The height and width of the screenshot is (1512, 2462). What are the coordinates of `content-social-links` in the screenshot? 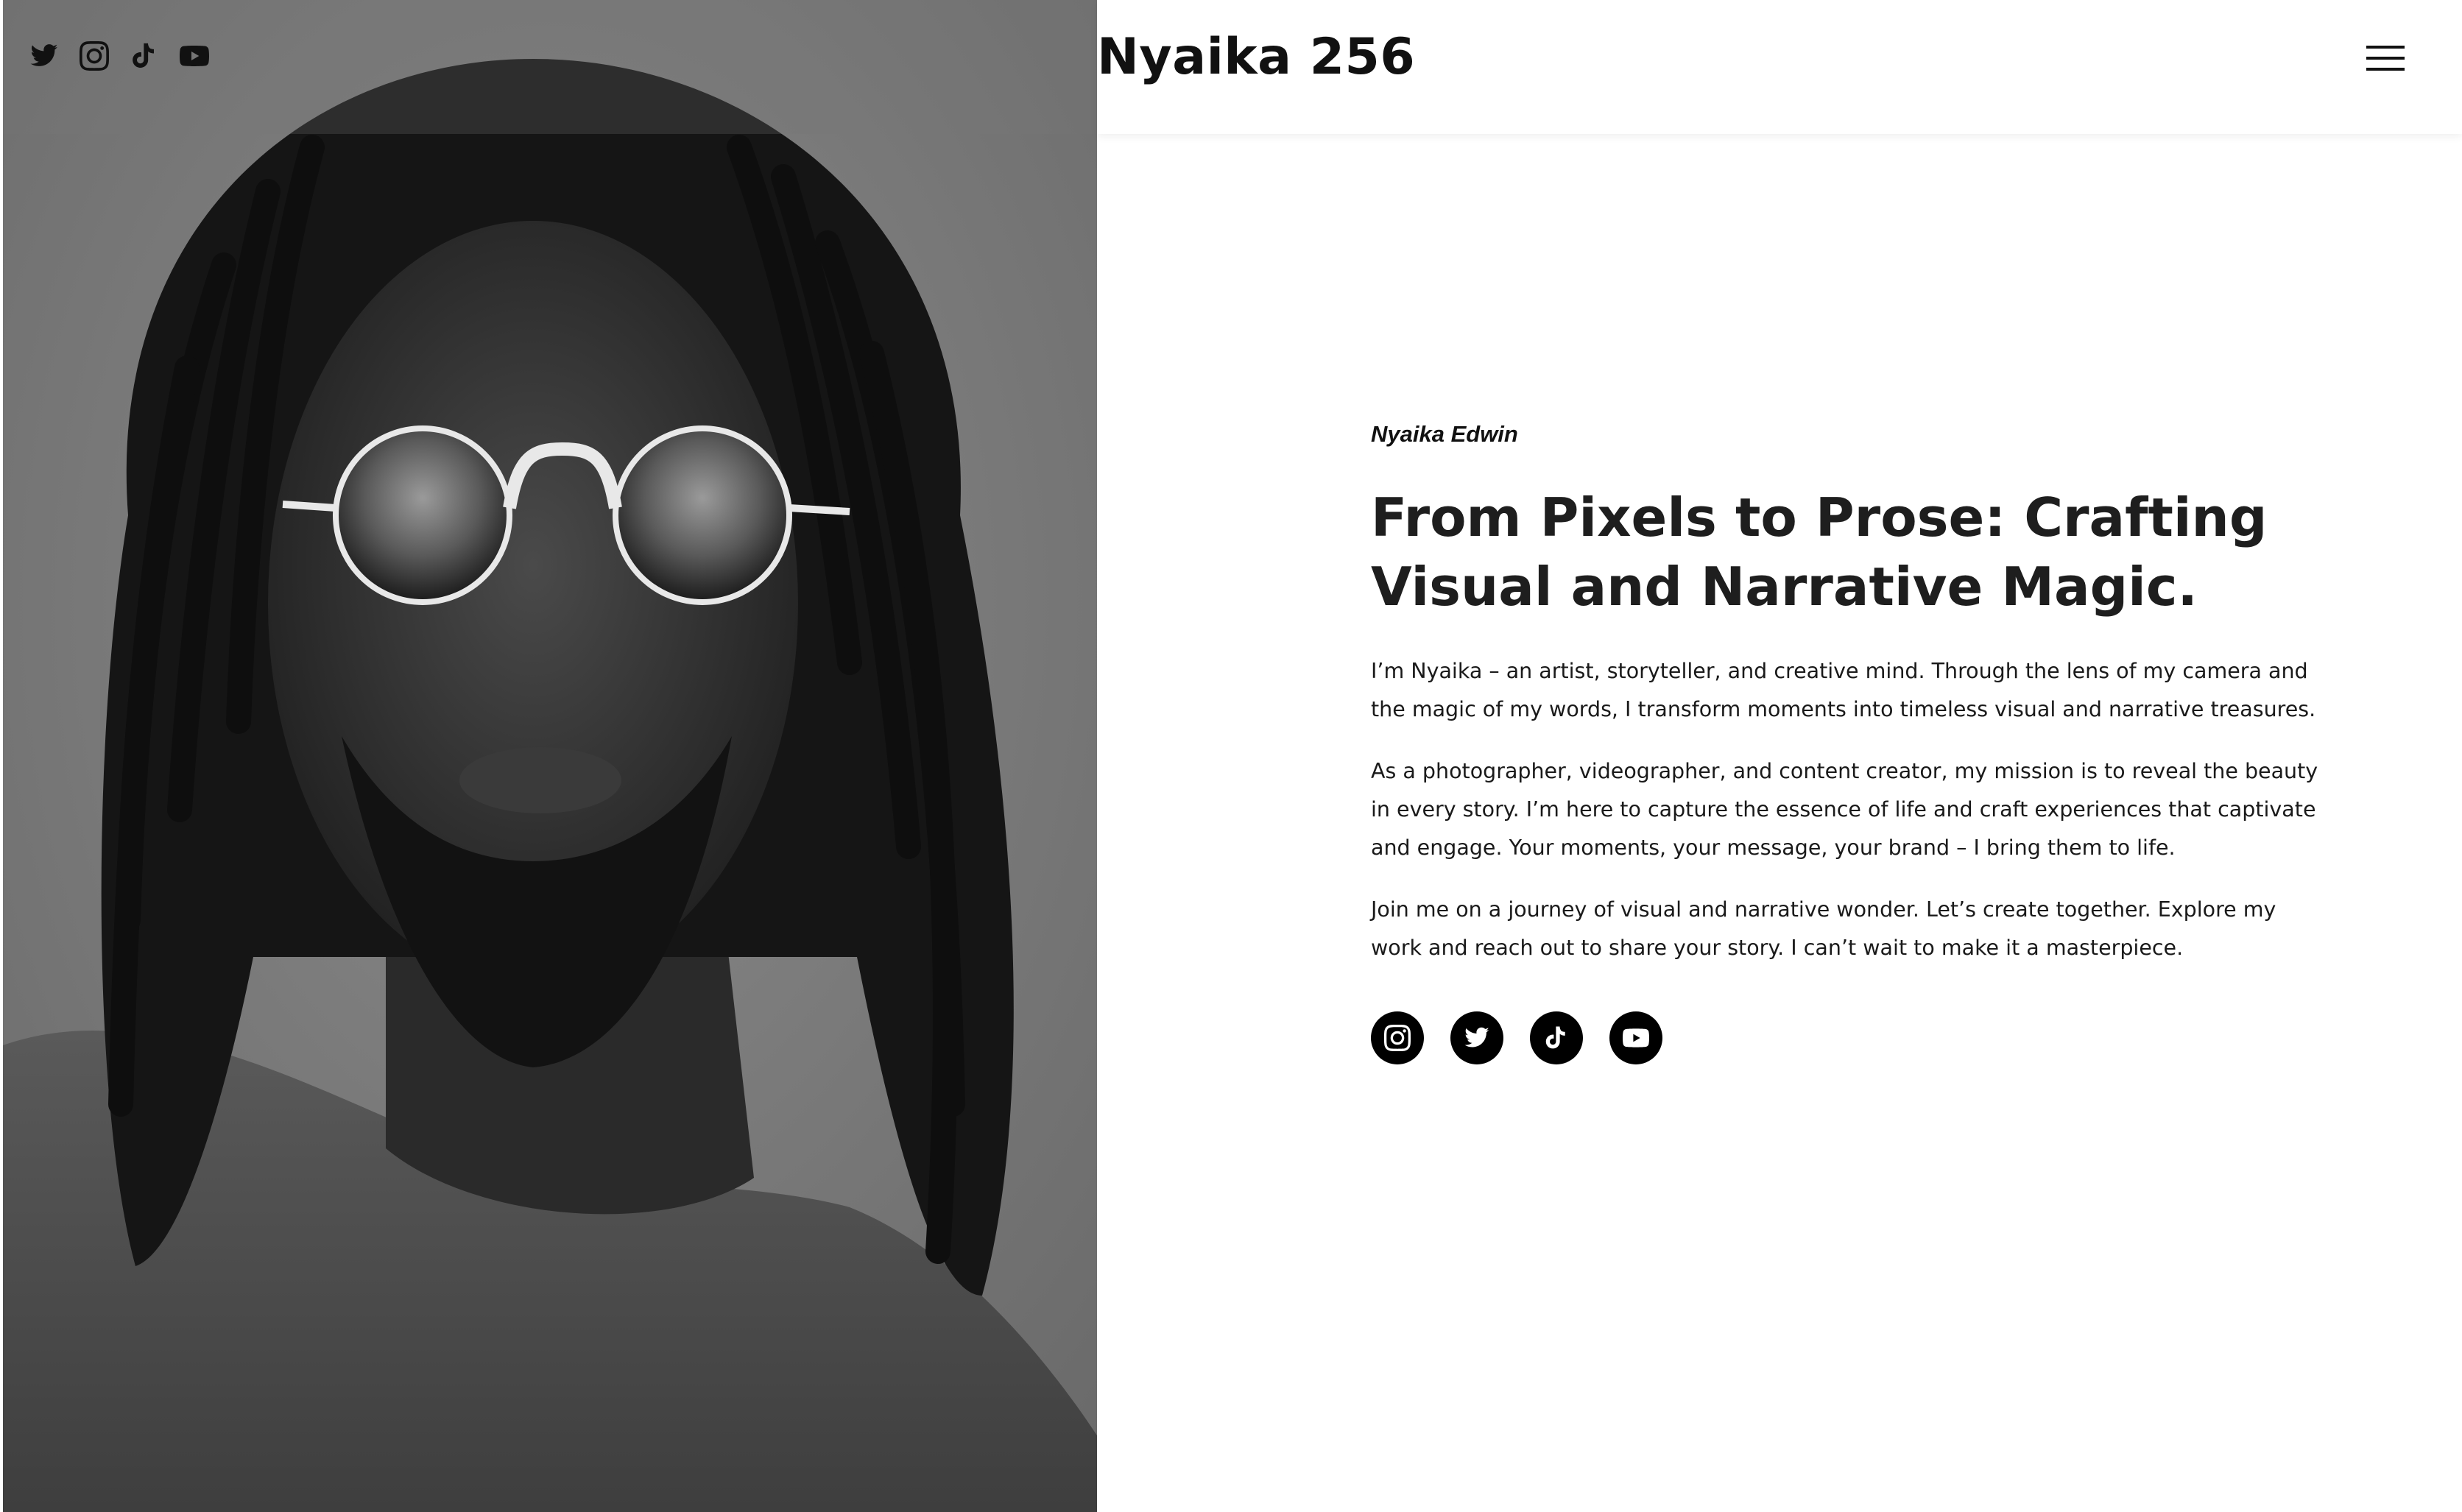 It's located at (1850, 1037).